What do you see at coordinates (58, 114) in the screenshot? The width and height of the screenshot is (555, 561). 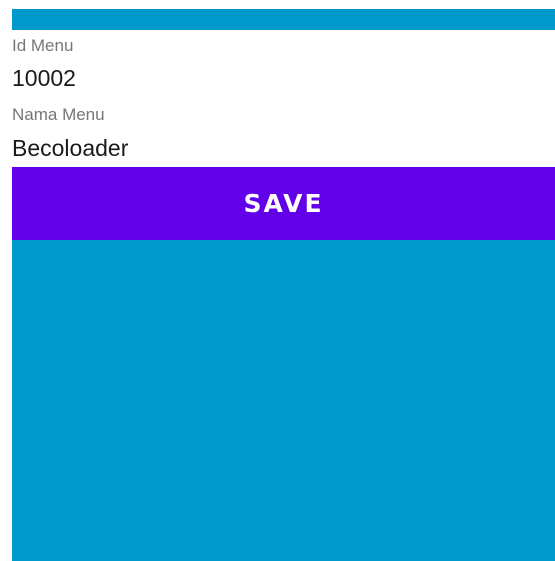 I see `nama-menu-label: Nama Menu` at bounding box center [58, 114].